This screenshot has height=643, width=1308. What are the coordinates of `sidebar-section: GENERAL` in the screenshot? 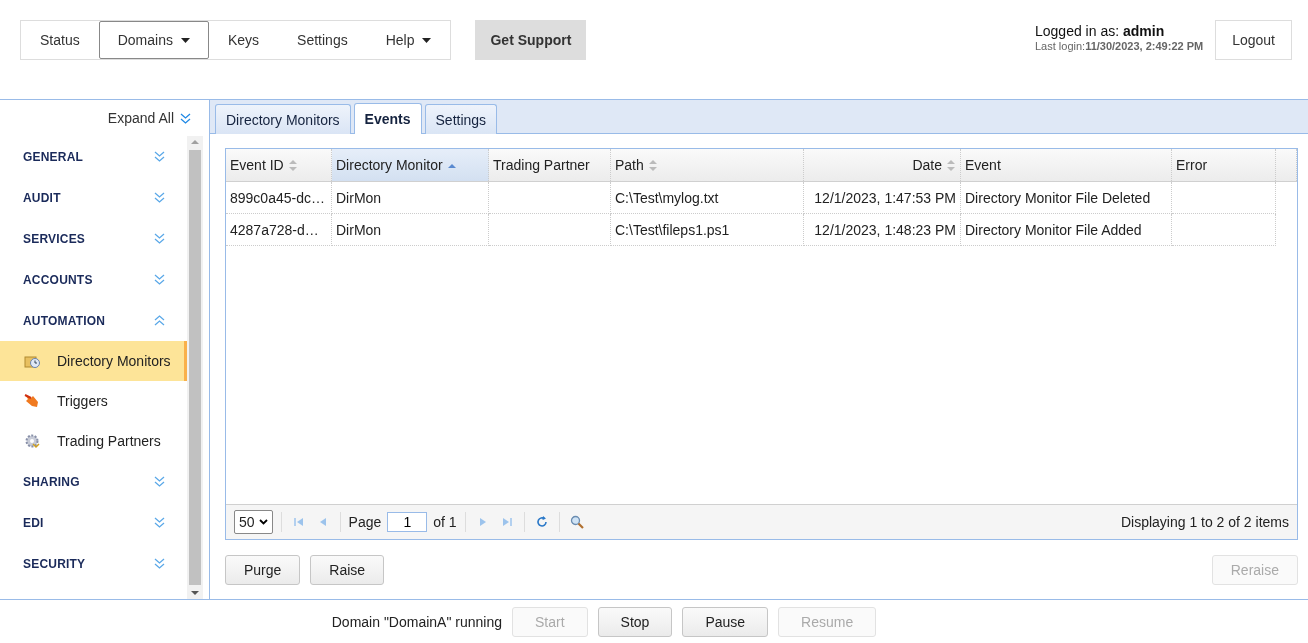 It's located at (93, 156).